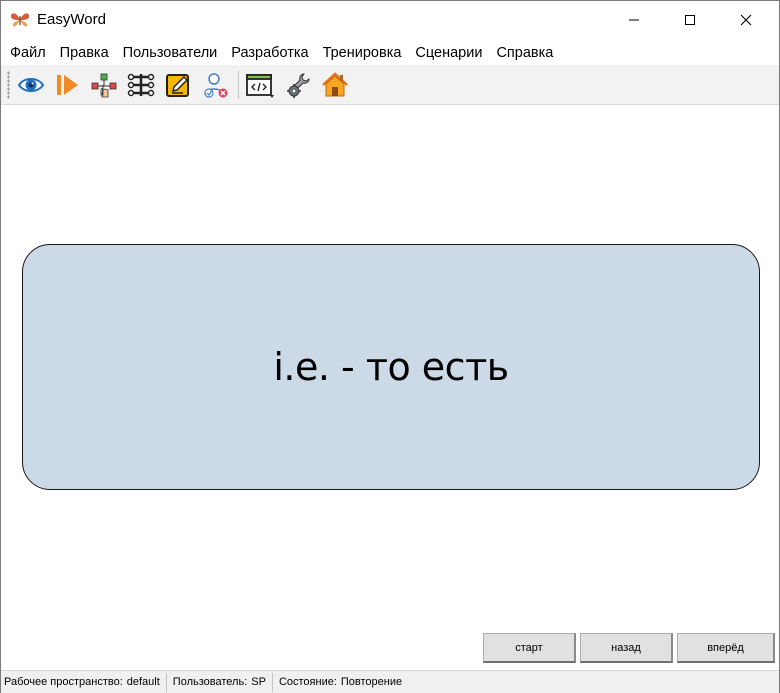 Image resolution: width=780 pixels, height=693 pixels. Describe the element at coordinates (626, 648) in the screenshot. I see `back-button: назад` at that location.